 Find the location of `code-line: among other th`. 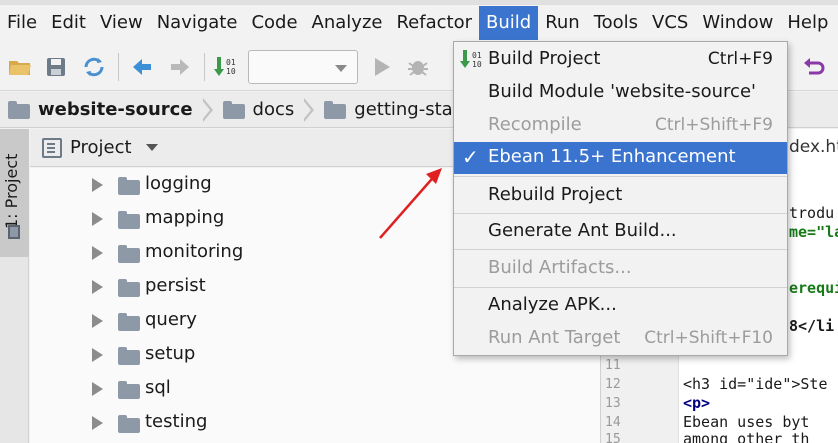

code-line: among other th is located at coordinates (746, 436).